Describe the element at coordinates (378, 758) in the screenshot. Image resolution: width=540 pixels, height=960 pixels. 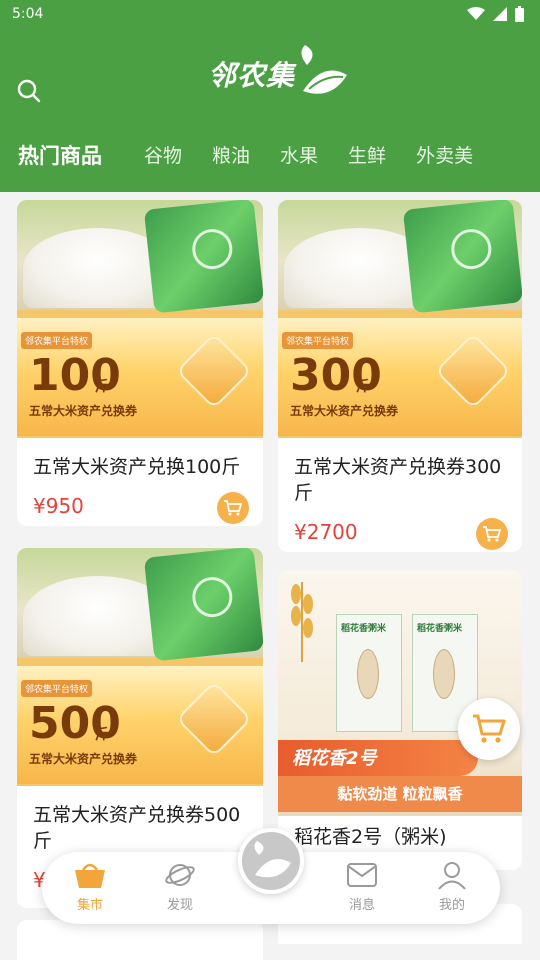
I see `product-ribbon: 稻花香2号` at that location.